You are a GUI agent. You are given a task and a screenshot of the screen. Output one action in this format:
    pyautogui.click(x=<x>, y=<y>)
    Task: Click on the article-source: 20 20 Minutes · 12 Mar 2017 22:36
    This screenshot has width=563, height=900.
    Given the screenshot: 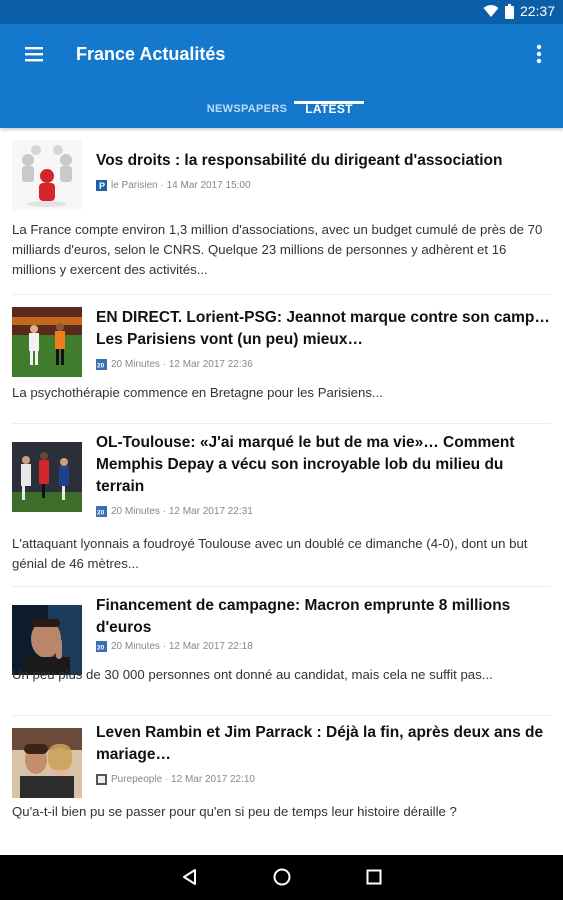 What is the action you would take?
    pyautogui.click(x=174, y=364)
    